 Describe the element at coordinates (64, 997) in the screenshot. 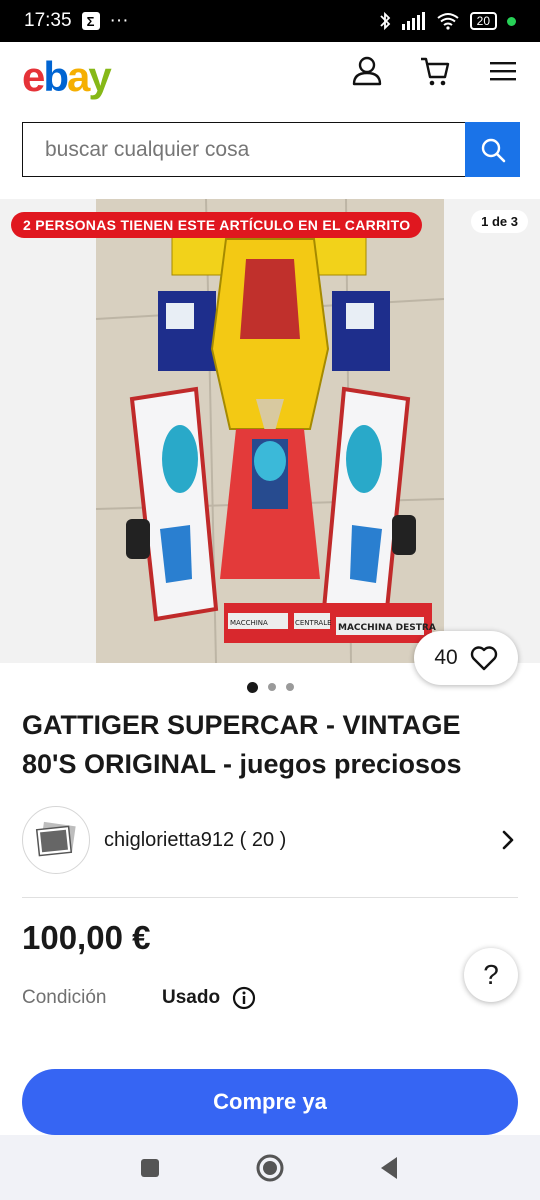

I see `condition-label: Condición` at that location.